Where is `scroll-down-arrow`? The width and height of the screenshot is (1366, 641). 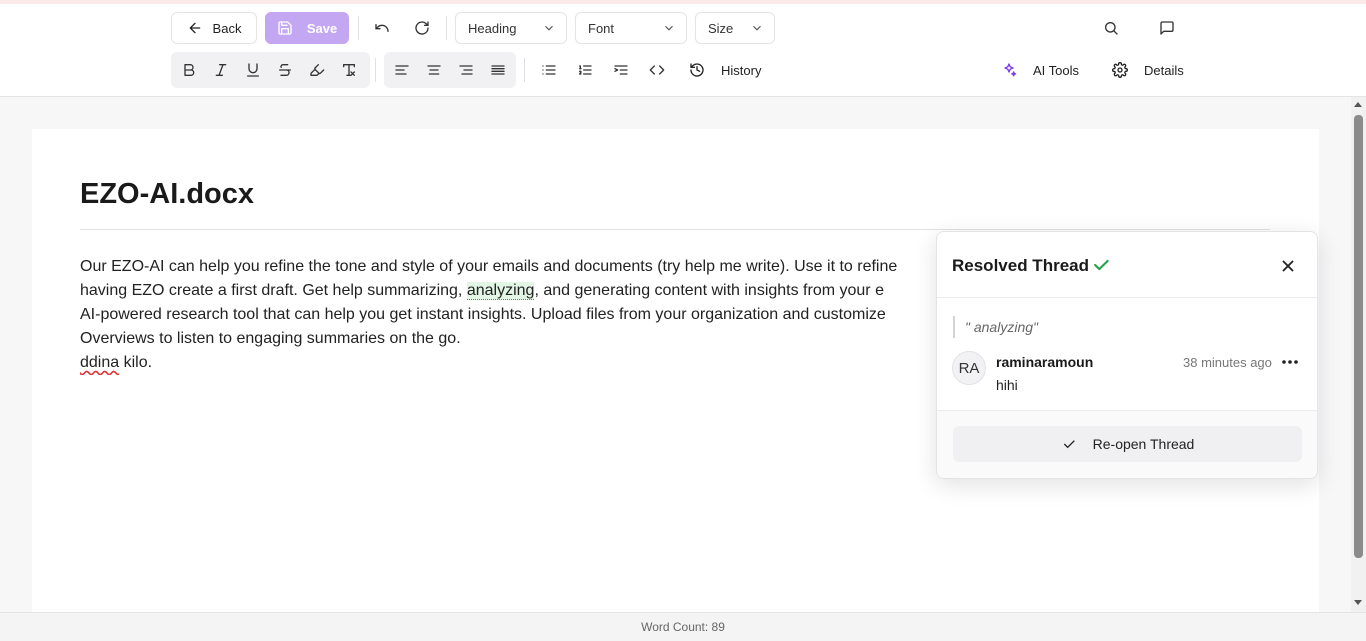
scroll-down-arrow is located at coordinates (1358, 602).